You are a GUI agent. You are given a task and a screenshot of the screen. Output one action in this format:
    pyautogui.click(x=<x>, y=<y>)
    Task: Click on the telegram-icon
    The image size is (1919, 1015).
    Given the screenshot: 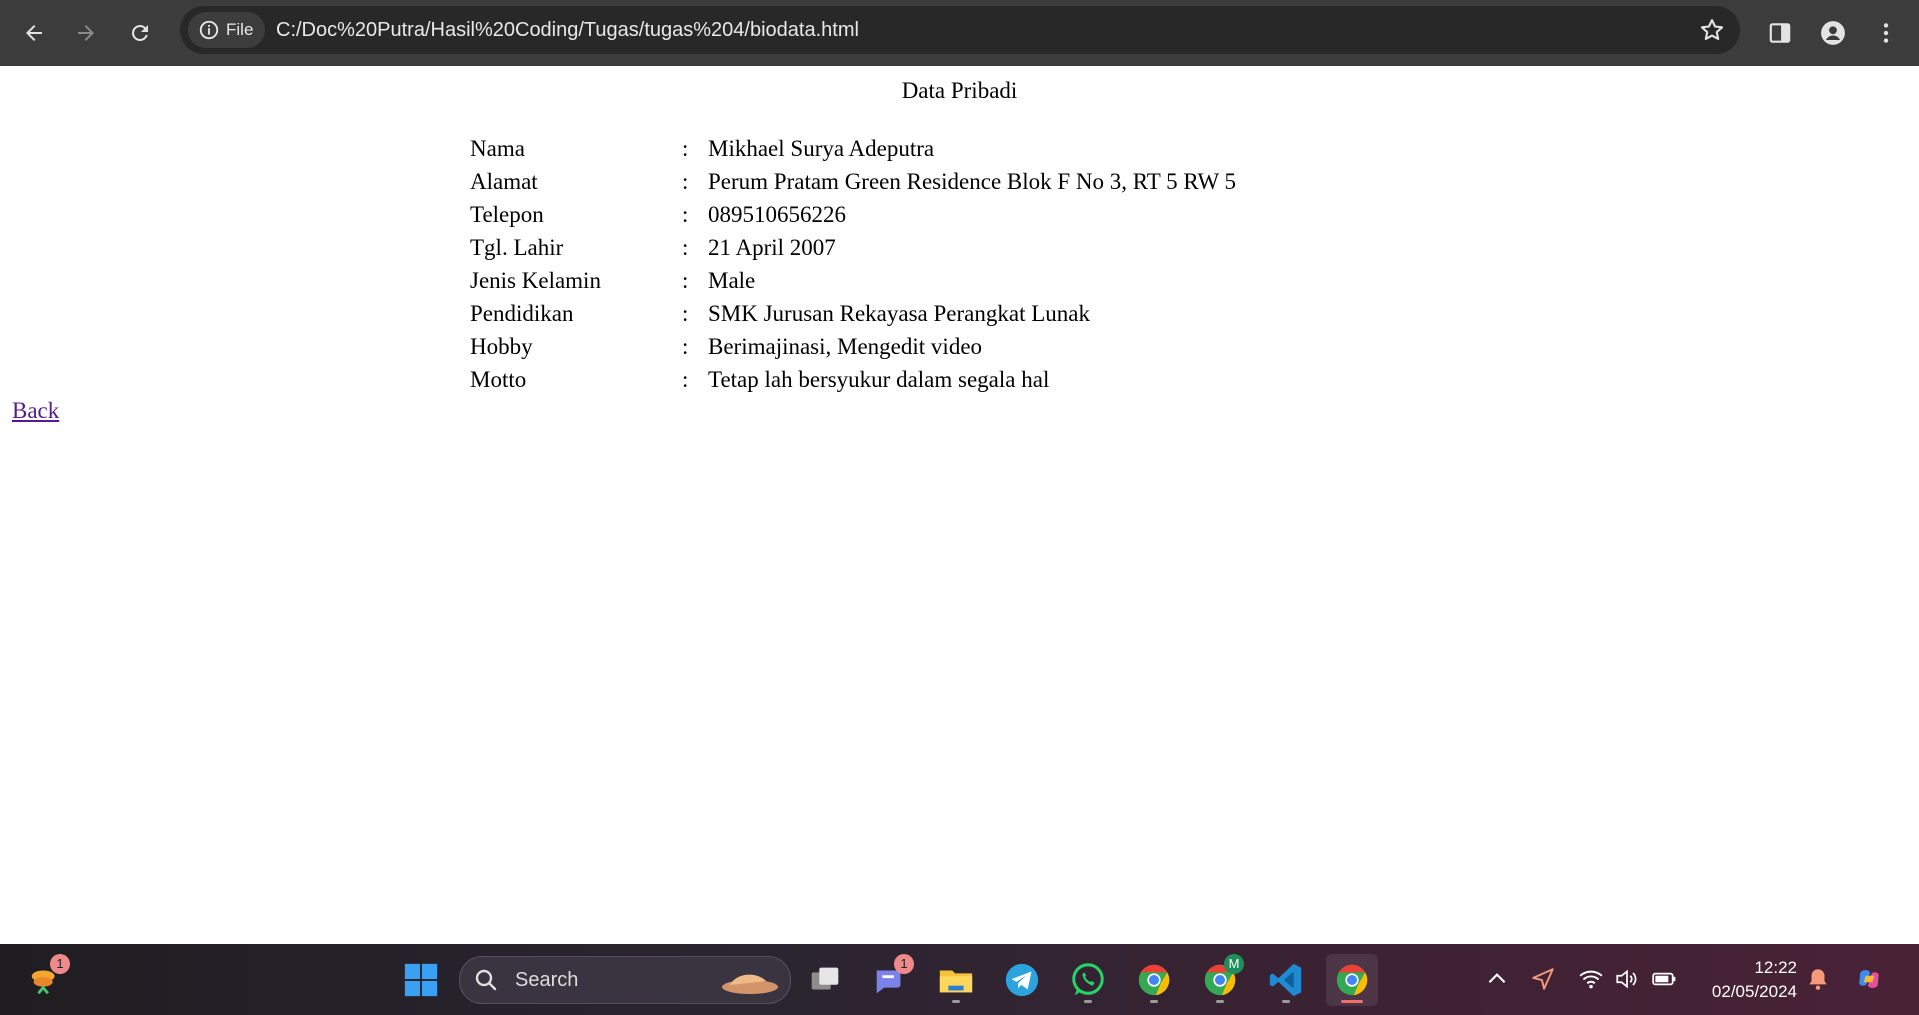 What is the action you would take?
    pyautogui.click(x=1022, y=980)
    